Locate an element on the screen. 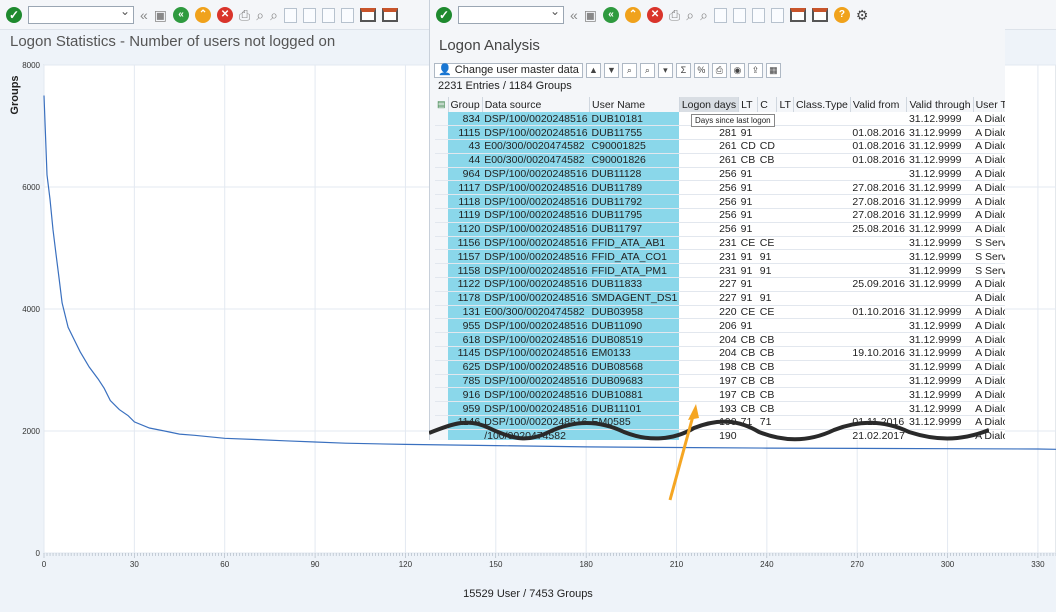 Image resolution: width=1056 pixels, height=612 pixels. change-user-master-data-button: 👤 Change user master data is located at coordinates (508, 70).